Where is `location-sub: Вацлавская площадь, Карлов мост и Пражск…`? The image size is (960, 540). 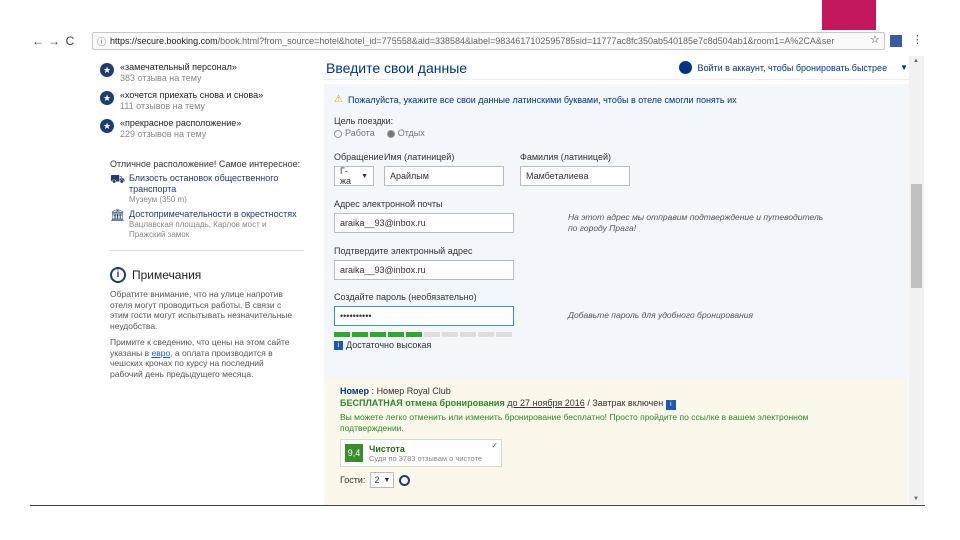 location-sub: Вацлавская площадь, Карлов мост и Пражск… is located at coordinates (198, 229).